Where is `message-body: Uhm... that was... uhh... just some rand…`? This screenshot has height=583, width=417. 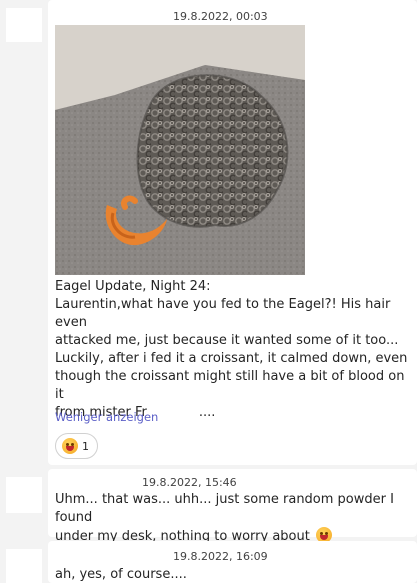
message-body: Uhm... that was... uhh... just some rand… is located at coordinates (232, 518).